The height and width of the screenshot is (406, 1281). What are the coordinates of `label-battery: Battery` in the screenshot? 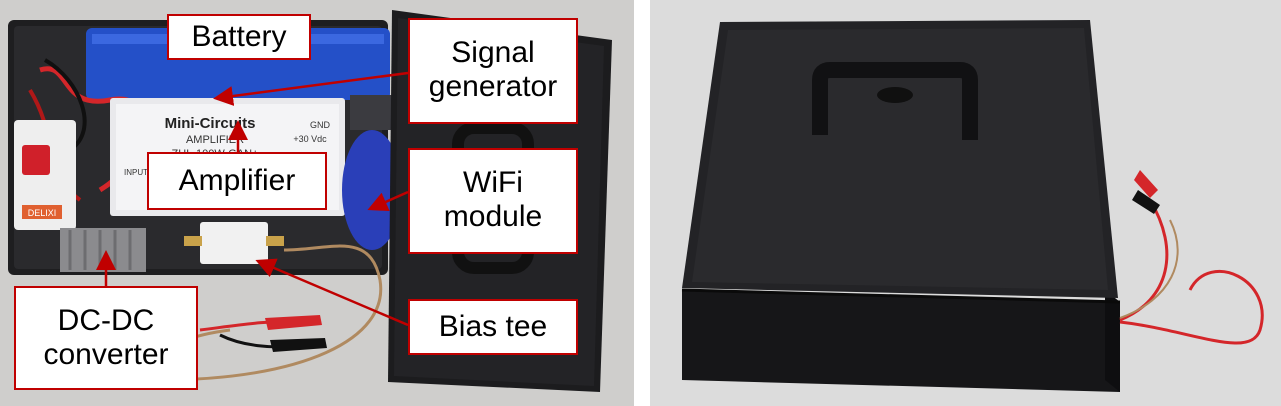 It's located at (239, 37).